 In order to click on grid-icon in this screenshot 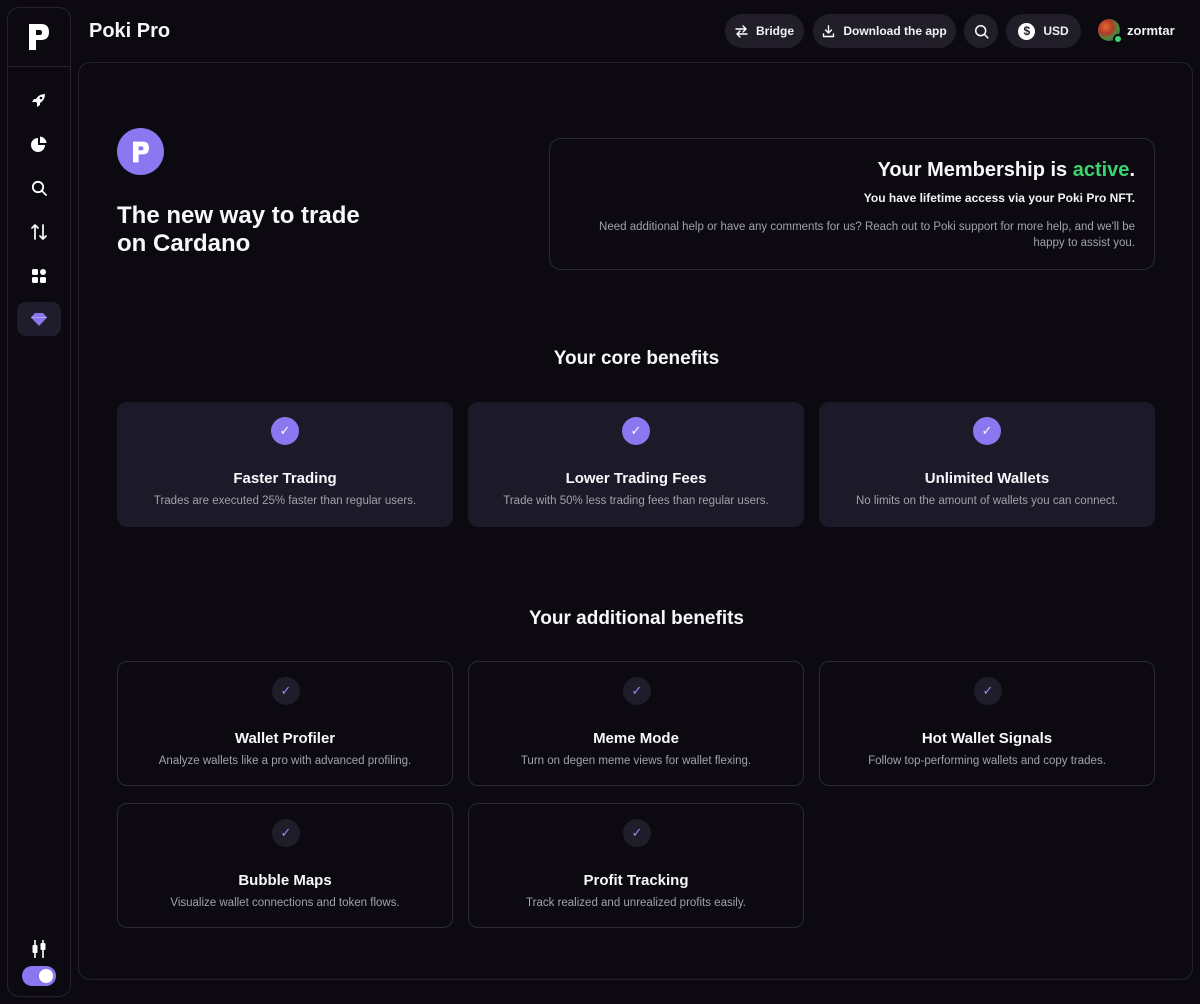, I will do `click(39, 276)`.